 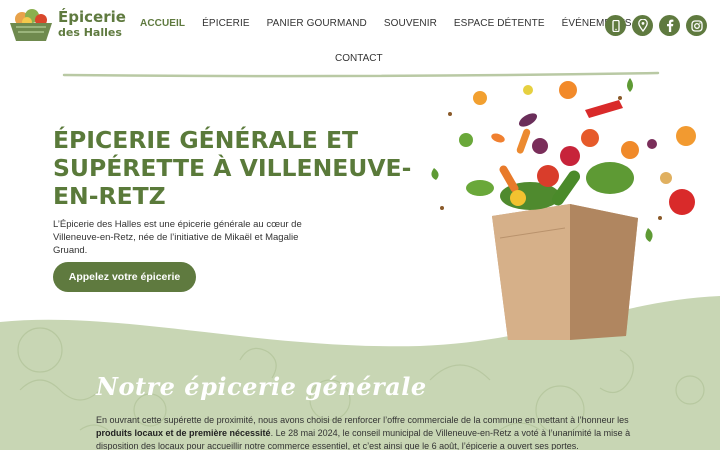 What do you see at coordinates (669, 25) in the screenshot?
I see `facebook-icon` at bounding box center [669, 25].